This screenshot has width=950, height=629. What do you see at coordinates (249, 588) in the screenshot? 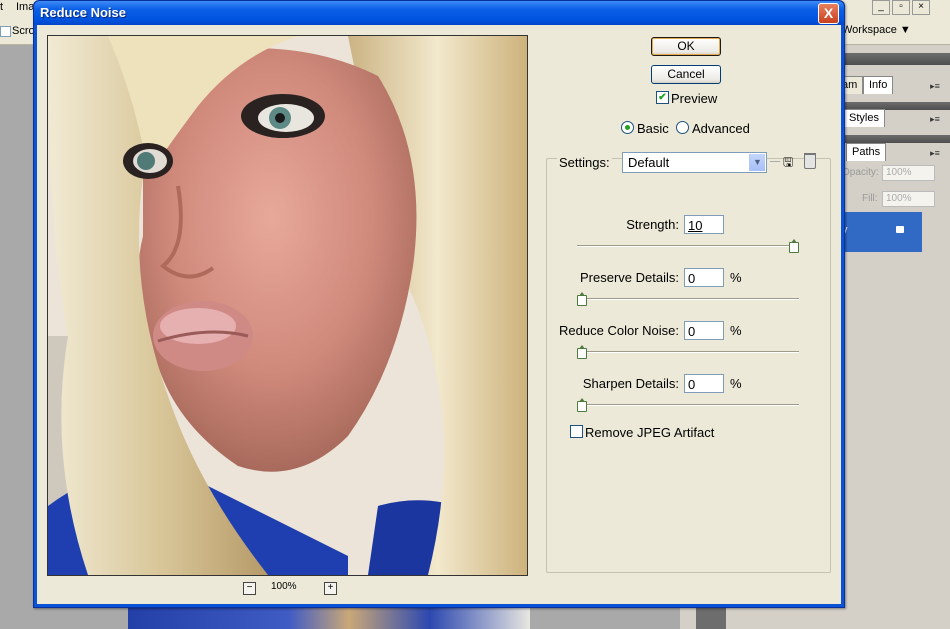
I see `zoom-out-button: −` at bounding box center [249, 588].